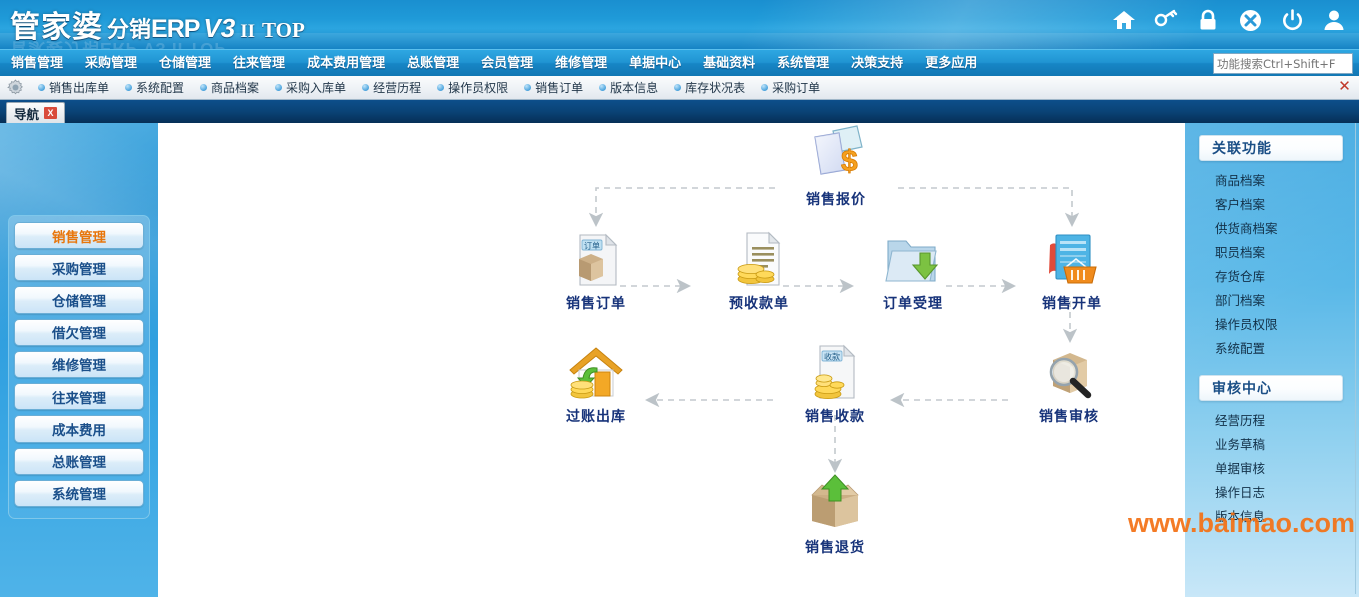 Image resolution: width=1359 pixels, height=597 pixels. What do you see at coordinates (1270, 515) in the screenshot?
I see `audit-item-version-info: 版本信息` at bounding box center [1270, 515].